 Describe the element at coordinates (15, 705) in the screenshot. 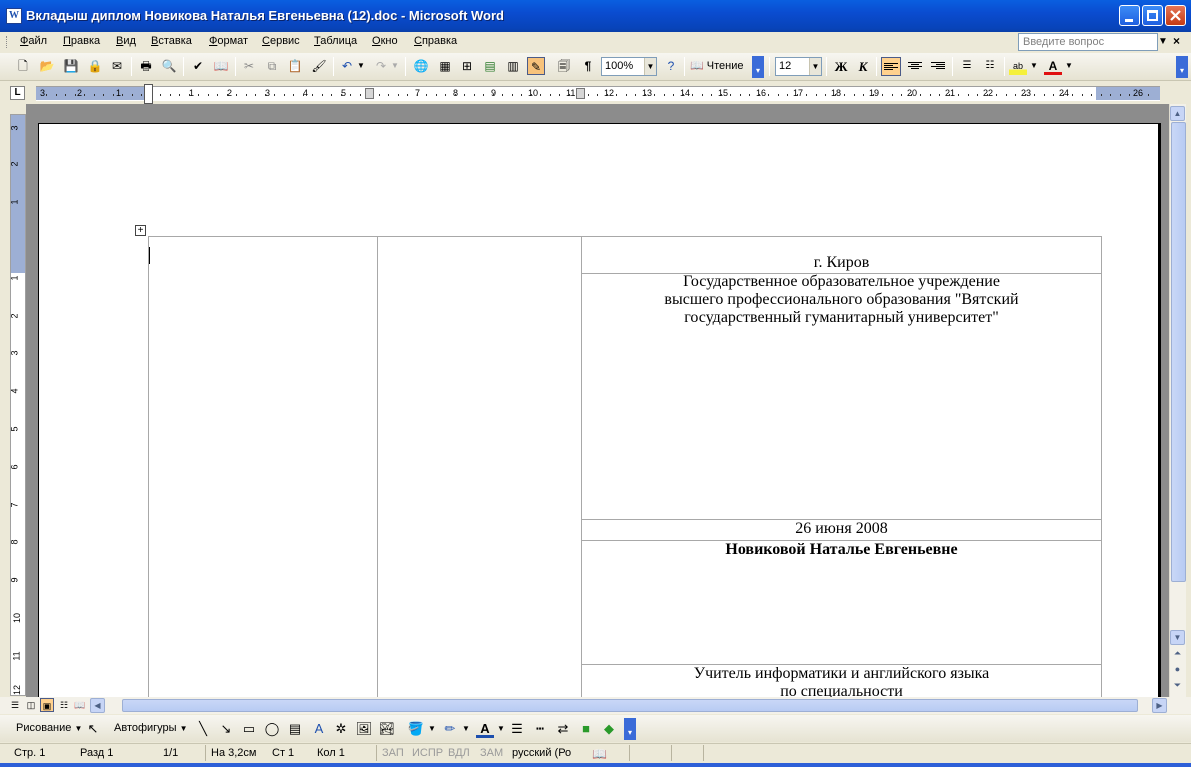

I see `normal-view-icon: ☰` at that location.